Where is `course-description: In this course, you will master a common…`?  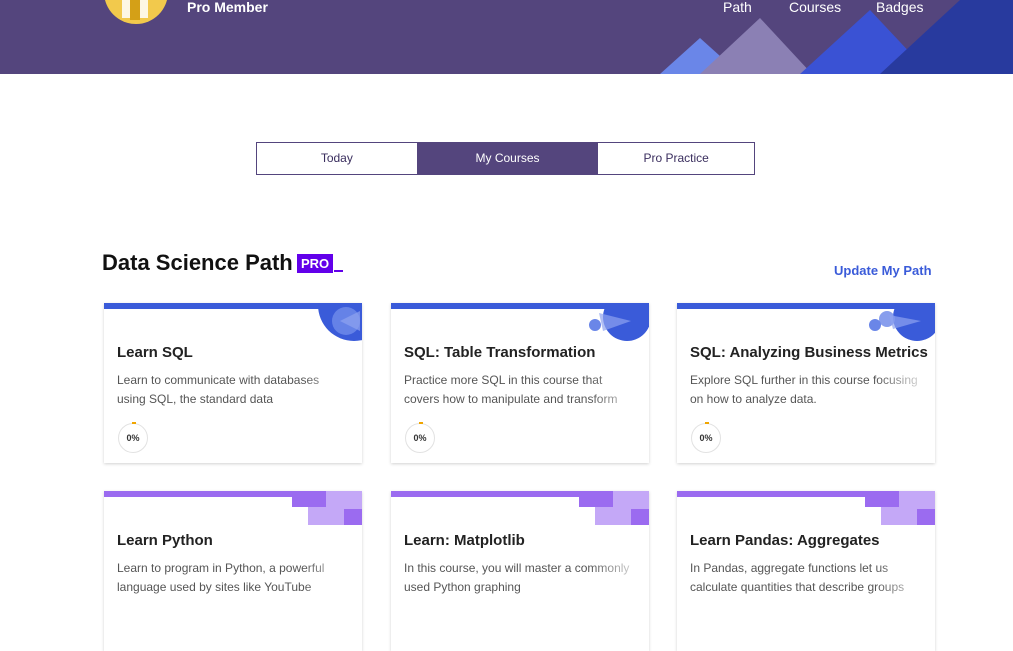
course-description: In this course, you will master a common… is located at coordinates (517, 577).